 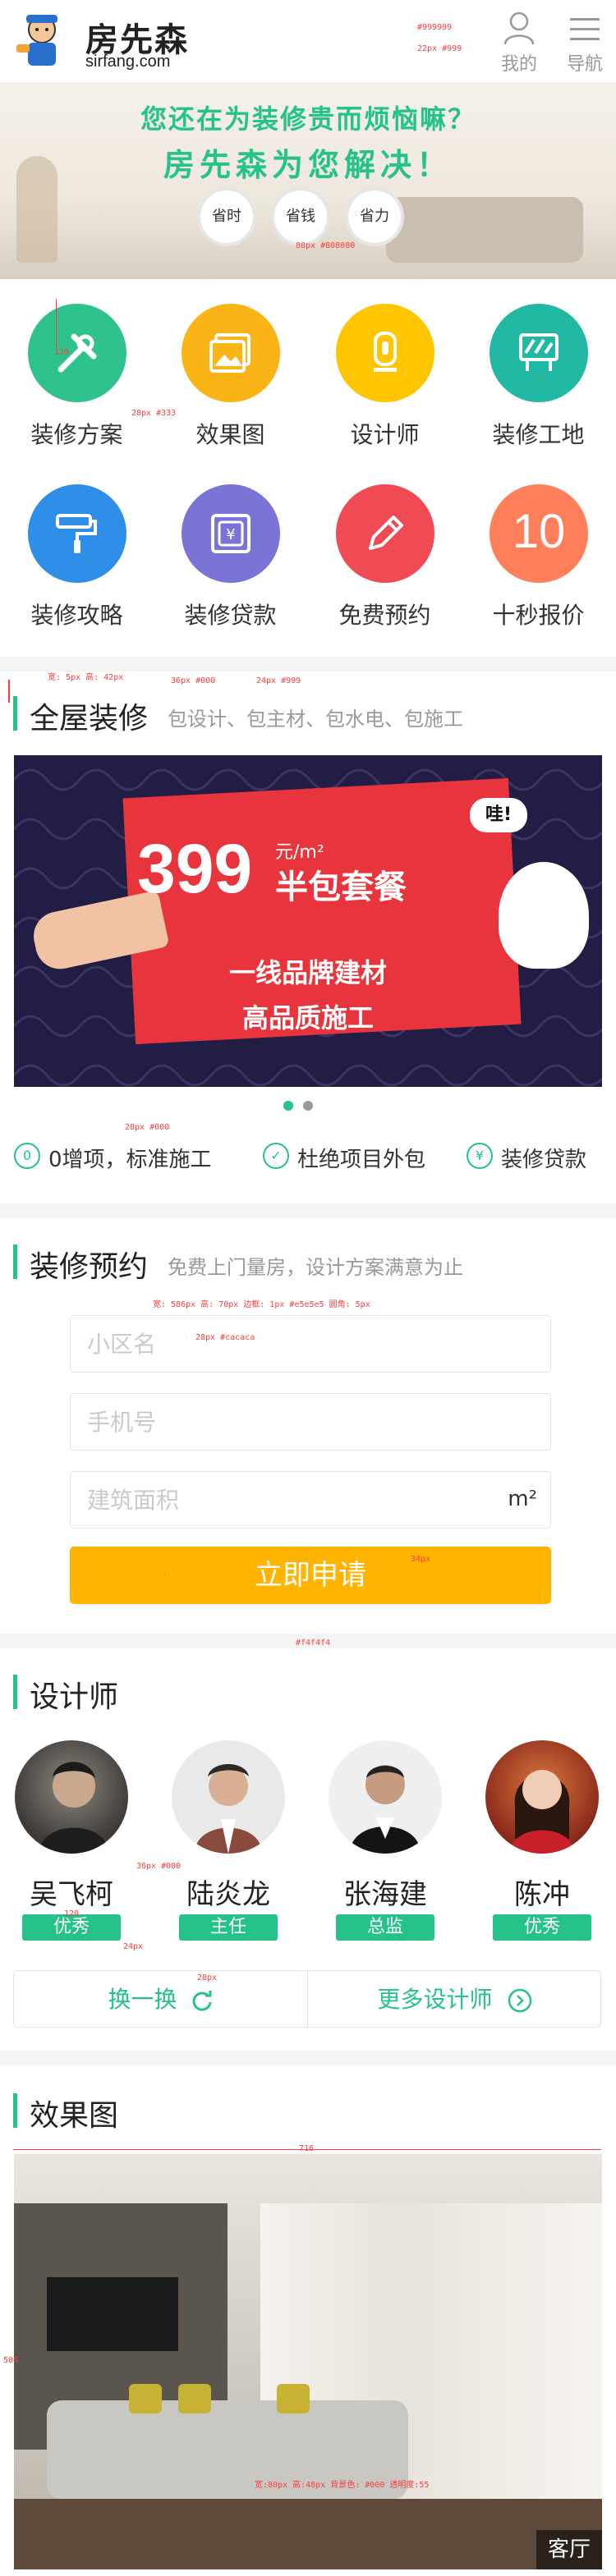 What do you see at coordinates (231, 533) in the screenshot?
I see `loan-document-icon: ¥` at bounding box center [231, 533].